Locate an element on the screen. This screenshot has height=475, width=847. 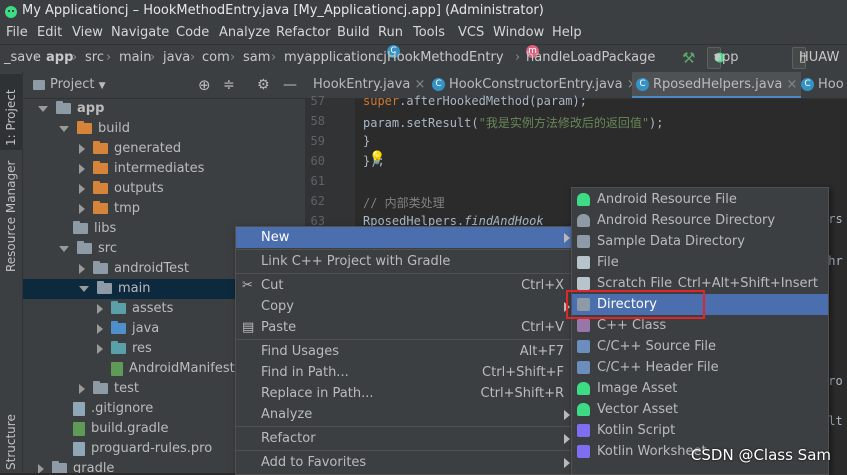
code-line: } is located at coordinates (366, 141).